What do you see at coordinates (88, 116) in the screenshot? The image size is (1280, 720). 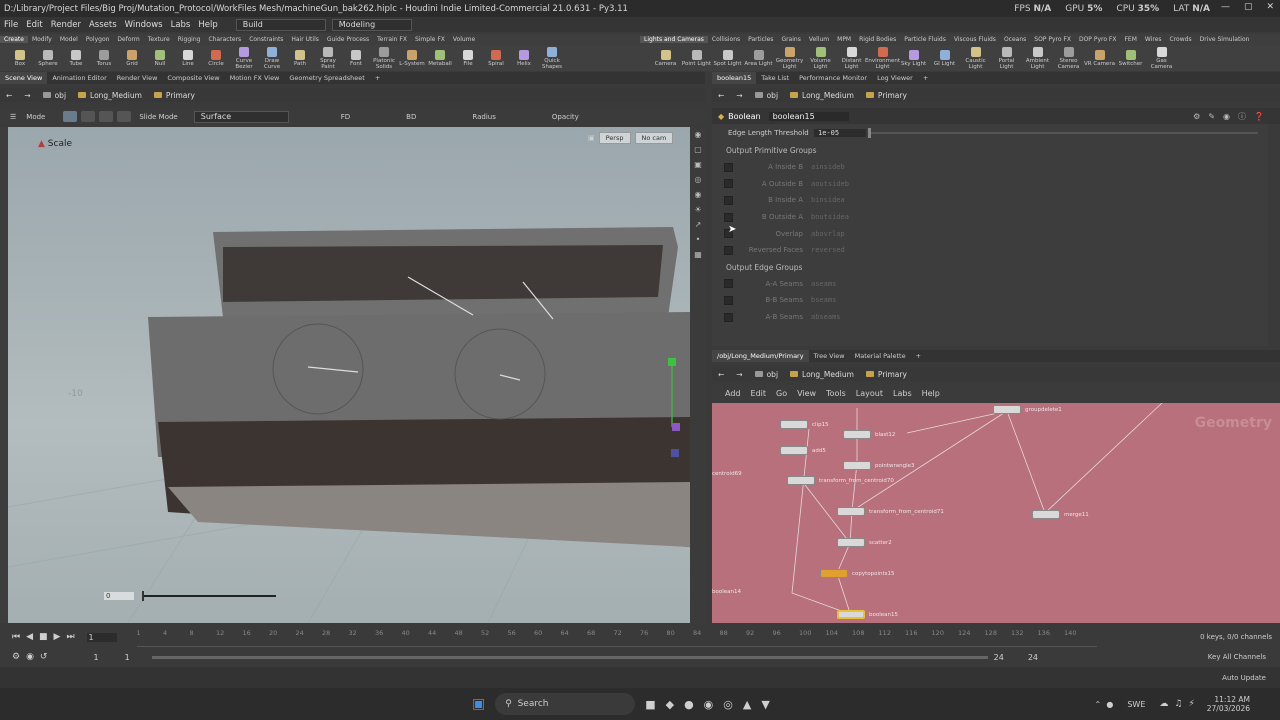 I see `brush-mode-icon` at bounding box center [88, 116].